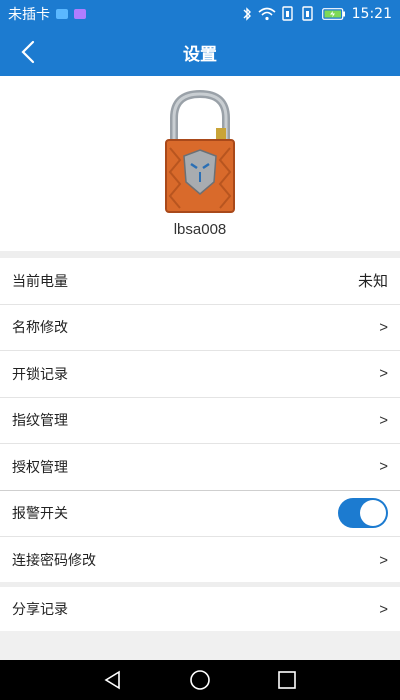  I want to click on unlock-records-row: 开锁记录 >, so click(200, 374).